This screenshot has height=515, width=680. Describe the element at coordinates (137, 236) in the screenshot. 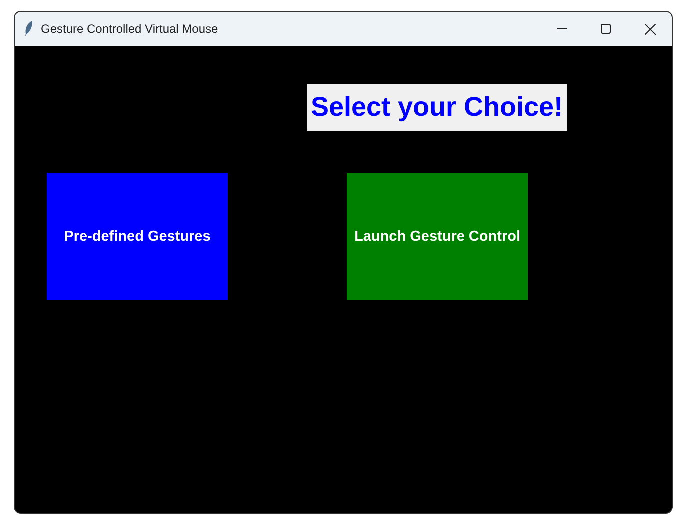

I see `menu-button: Pre-defined Gestures` at that location.